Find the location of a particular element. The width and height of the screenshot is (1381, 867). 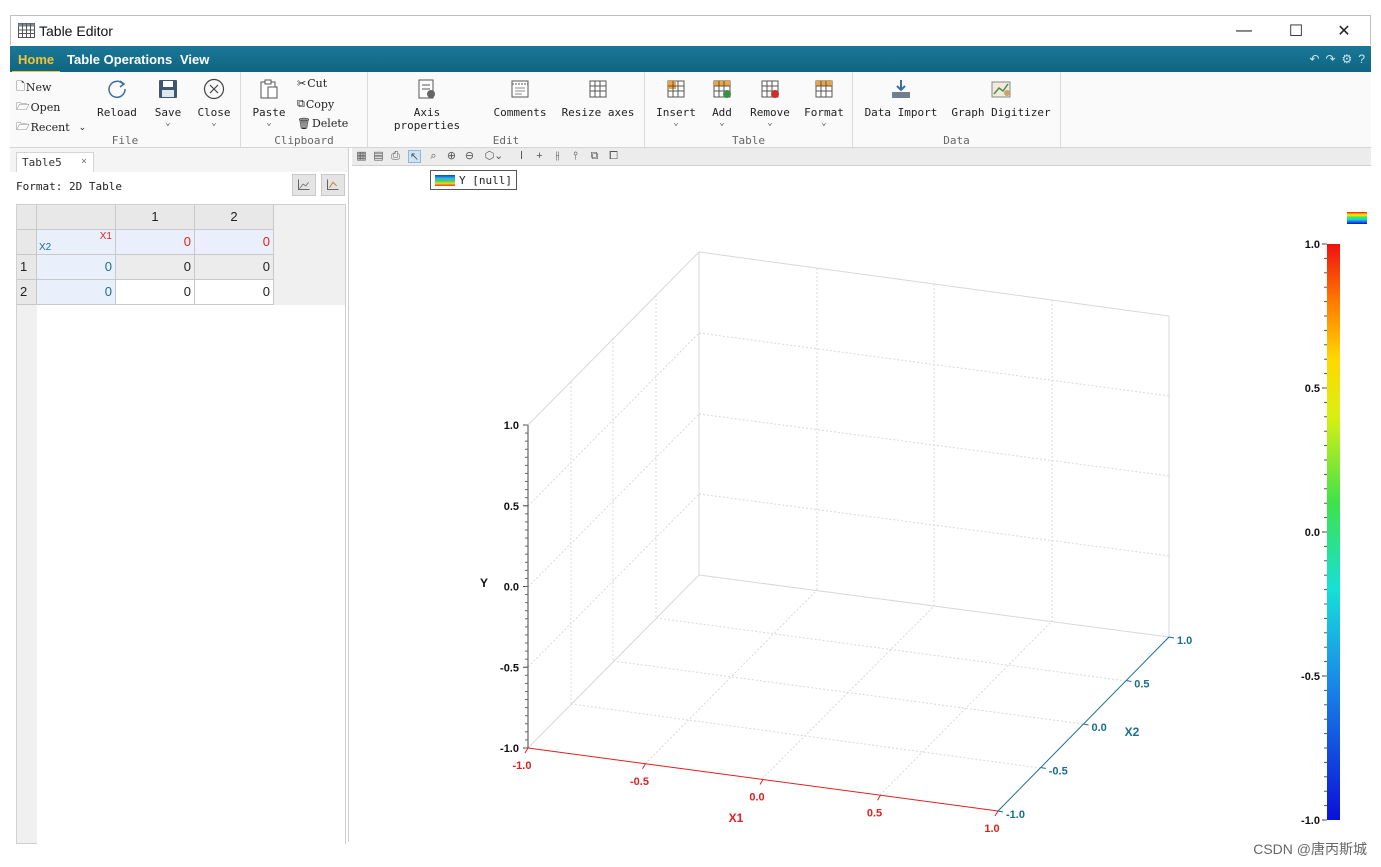

save-button: Save ⌄ is located at coordinates (168, 103).